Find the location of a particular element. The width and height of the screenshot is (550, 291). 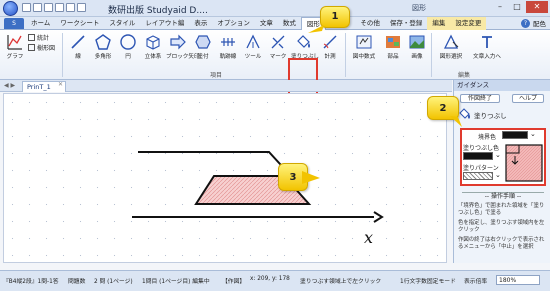

save-icon is located at coordinates (26, 7).